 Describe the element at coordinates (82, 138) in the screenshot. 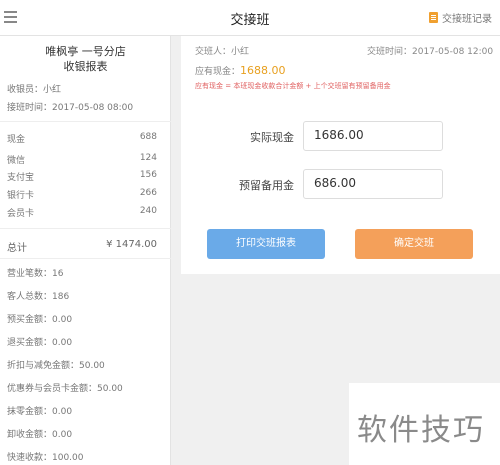

I see `payment-row-cash: 现金 688` at that location.